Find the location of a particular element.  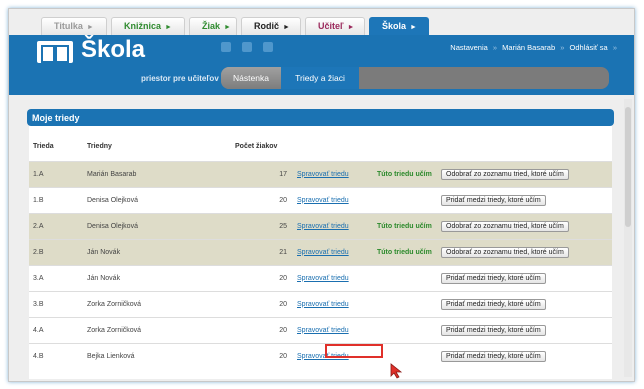

tab-titulka: Titulka ► is located at coordinates (74, 26).